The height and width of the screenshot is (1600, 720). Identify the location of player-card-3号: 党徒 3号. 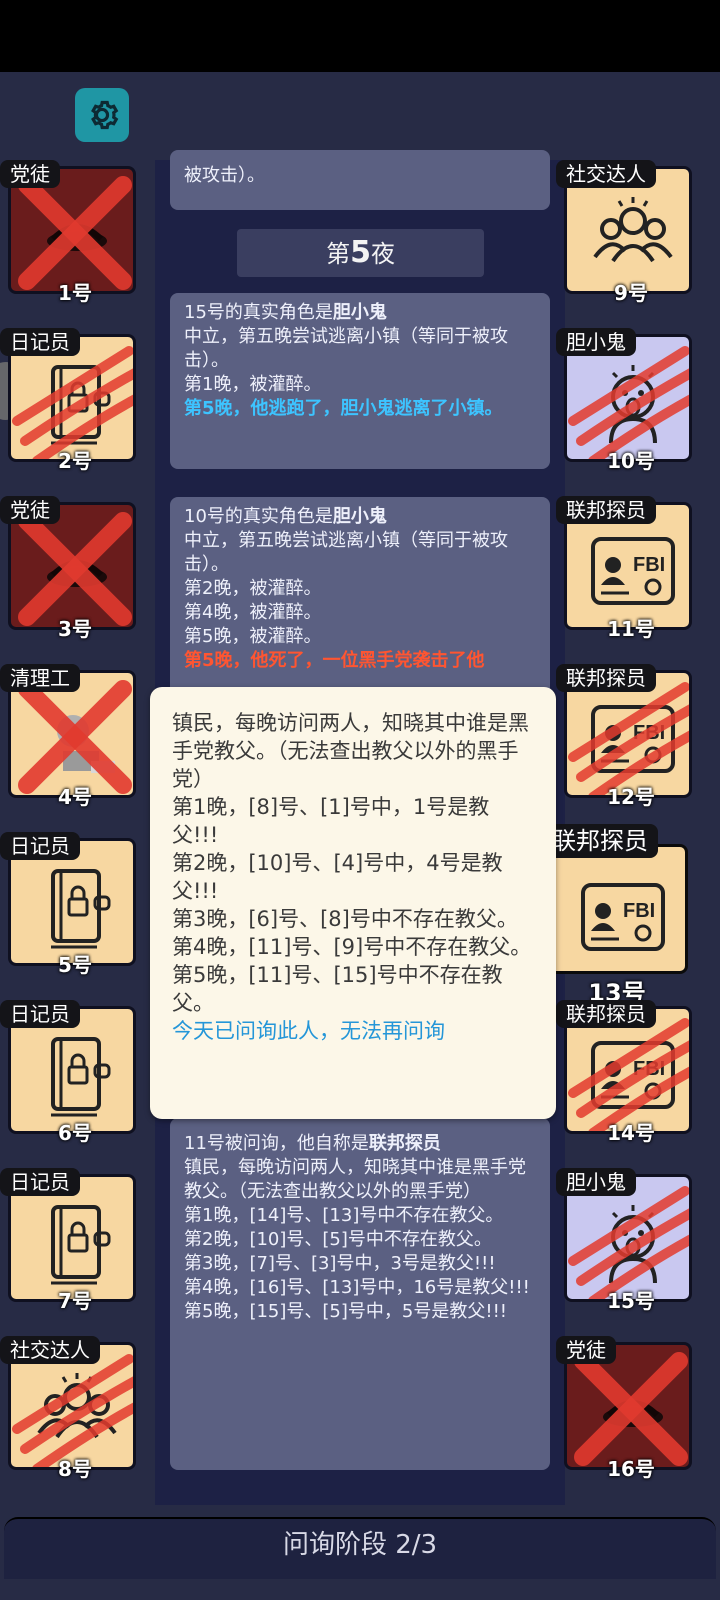
(68, 568).